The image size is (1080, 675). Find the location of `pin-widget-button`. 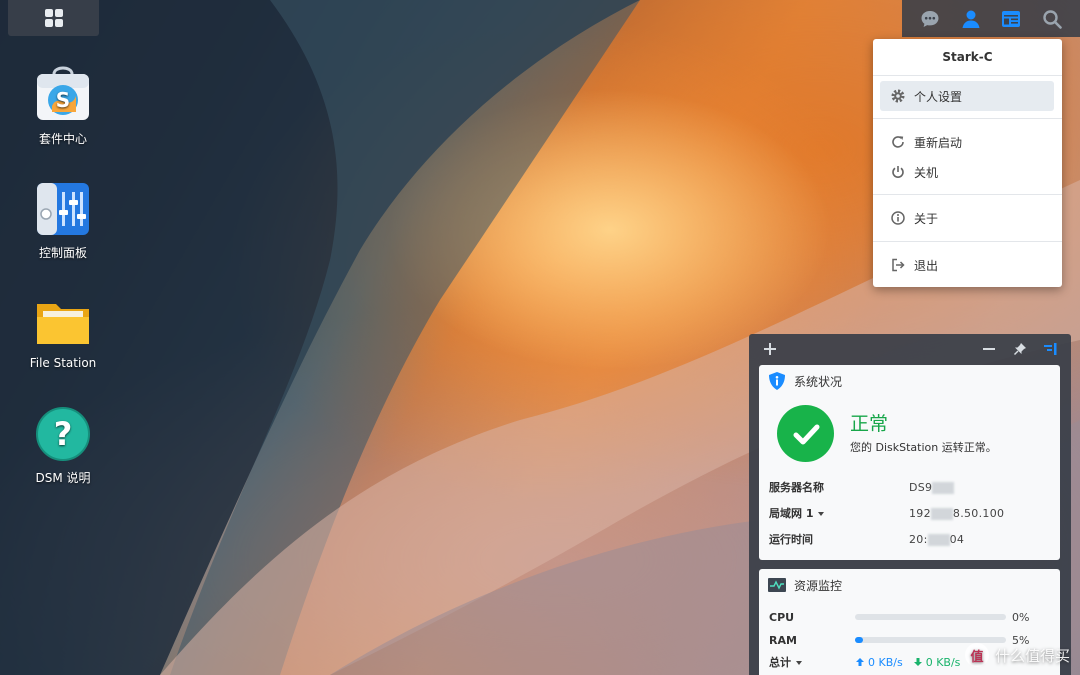

pin-widget-button is located at coordinates (1020, 349).